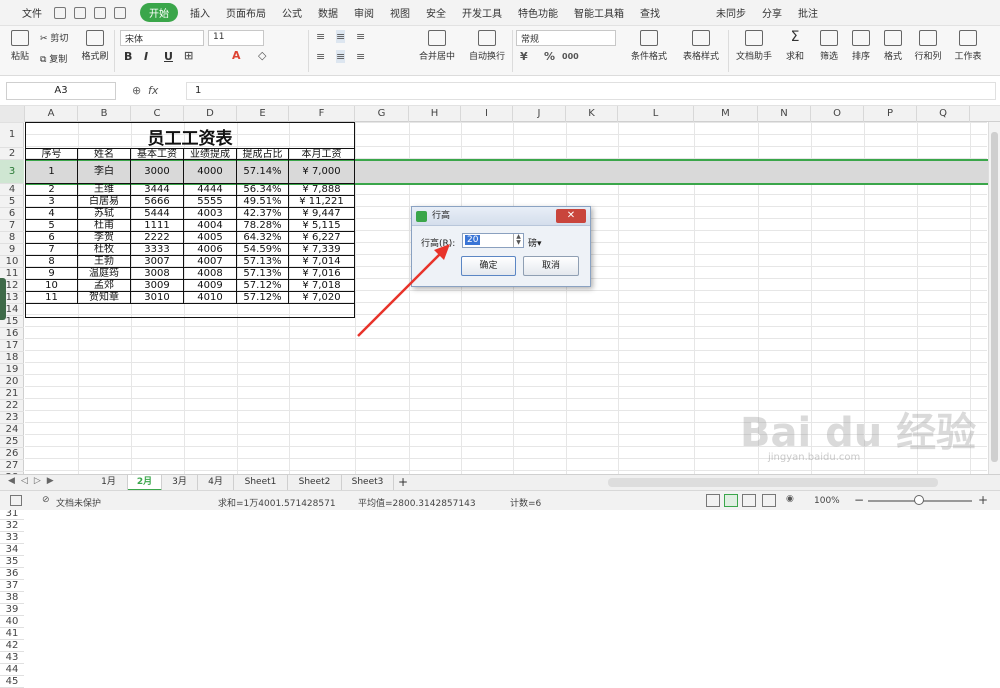 The width and height of the screenshot is (1000, 688). Describe the element at coordinates (649, 46) in the screenshot. I see `conditional-format-button: 条件格式` at that location.